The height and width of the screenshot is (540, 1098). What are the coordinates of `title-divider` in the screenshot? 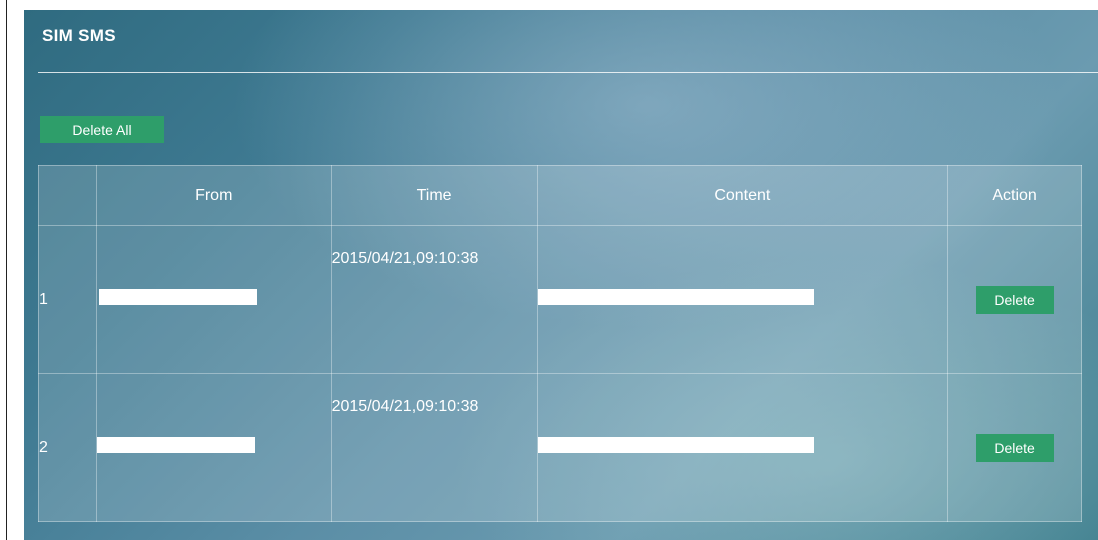 It's located at (568, 72).